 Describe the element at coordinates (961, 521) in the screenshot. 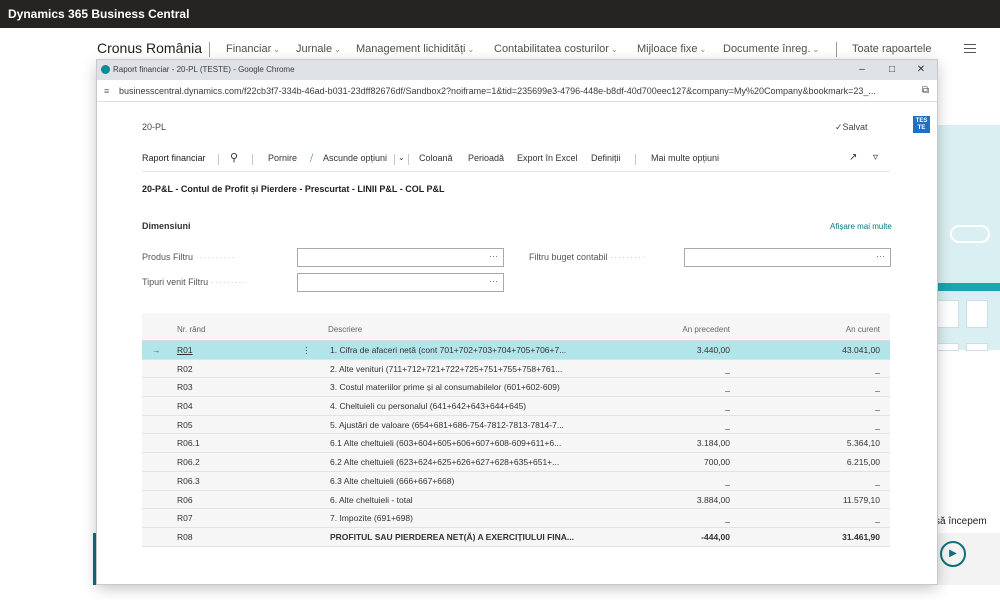

I see `background-start-text: să începem` at that location.